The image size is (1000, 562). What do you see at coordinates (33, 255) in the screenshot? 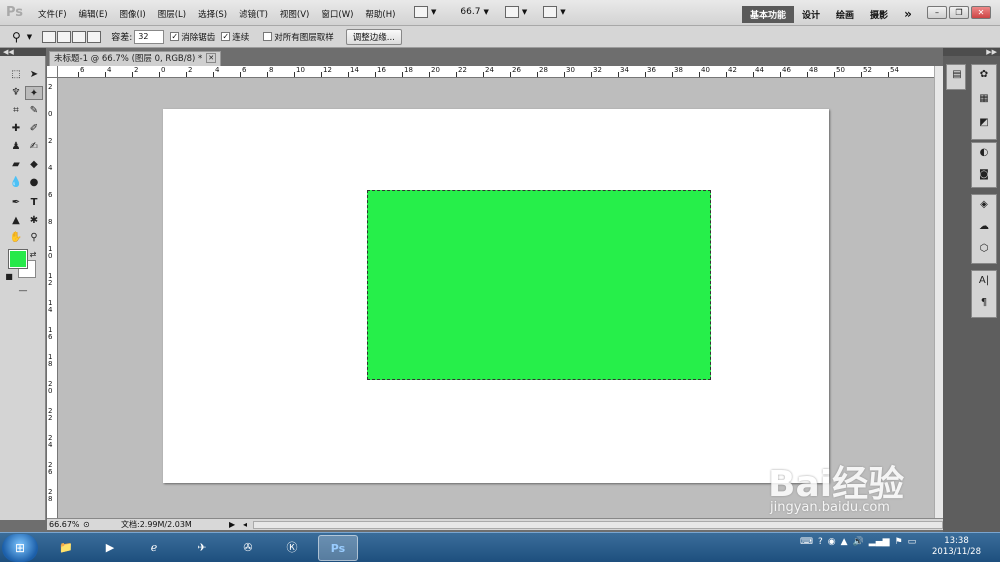
I see `swap-colors-icon: ⇄` at bounding box center [33, 255].